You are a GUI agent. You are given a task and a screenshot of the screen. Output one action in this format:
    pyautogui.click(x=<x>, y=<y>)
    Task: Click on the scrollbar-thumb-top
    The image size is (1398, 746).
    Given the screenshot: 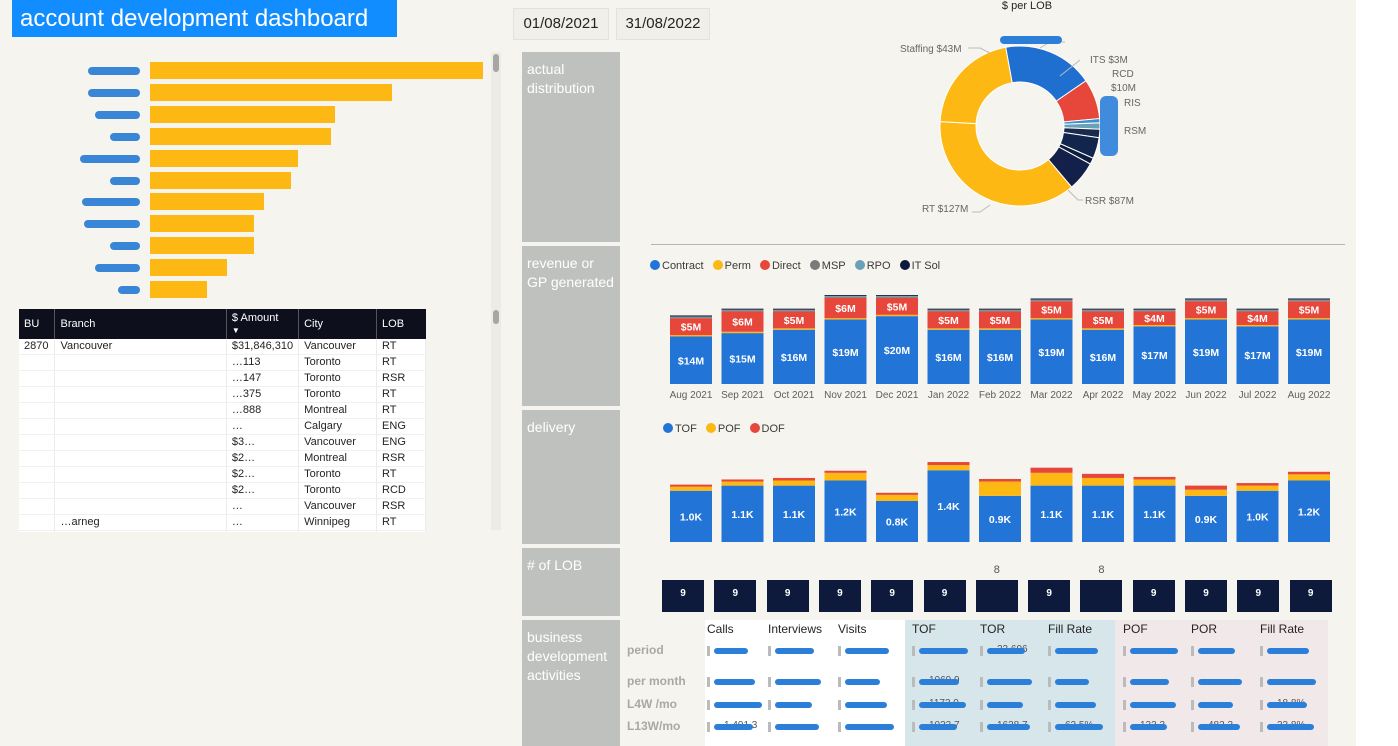 What is the action you would take?
    pyautogui.click(x=496, y=63)
    